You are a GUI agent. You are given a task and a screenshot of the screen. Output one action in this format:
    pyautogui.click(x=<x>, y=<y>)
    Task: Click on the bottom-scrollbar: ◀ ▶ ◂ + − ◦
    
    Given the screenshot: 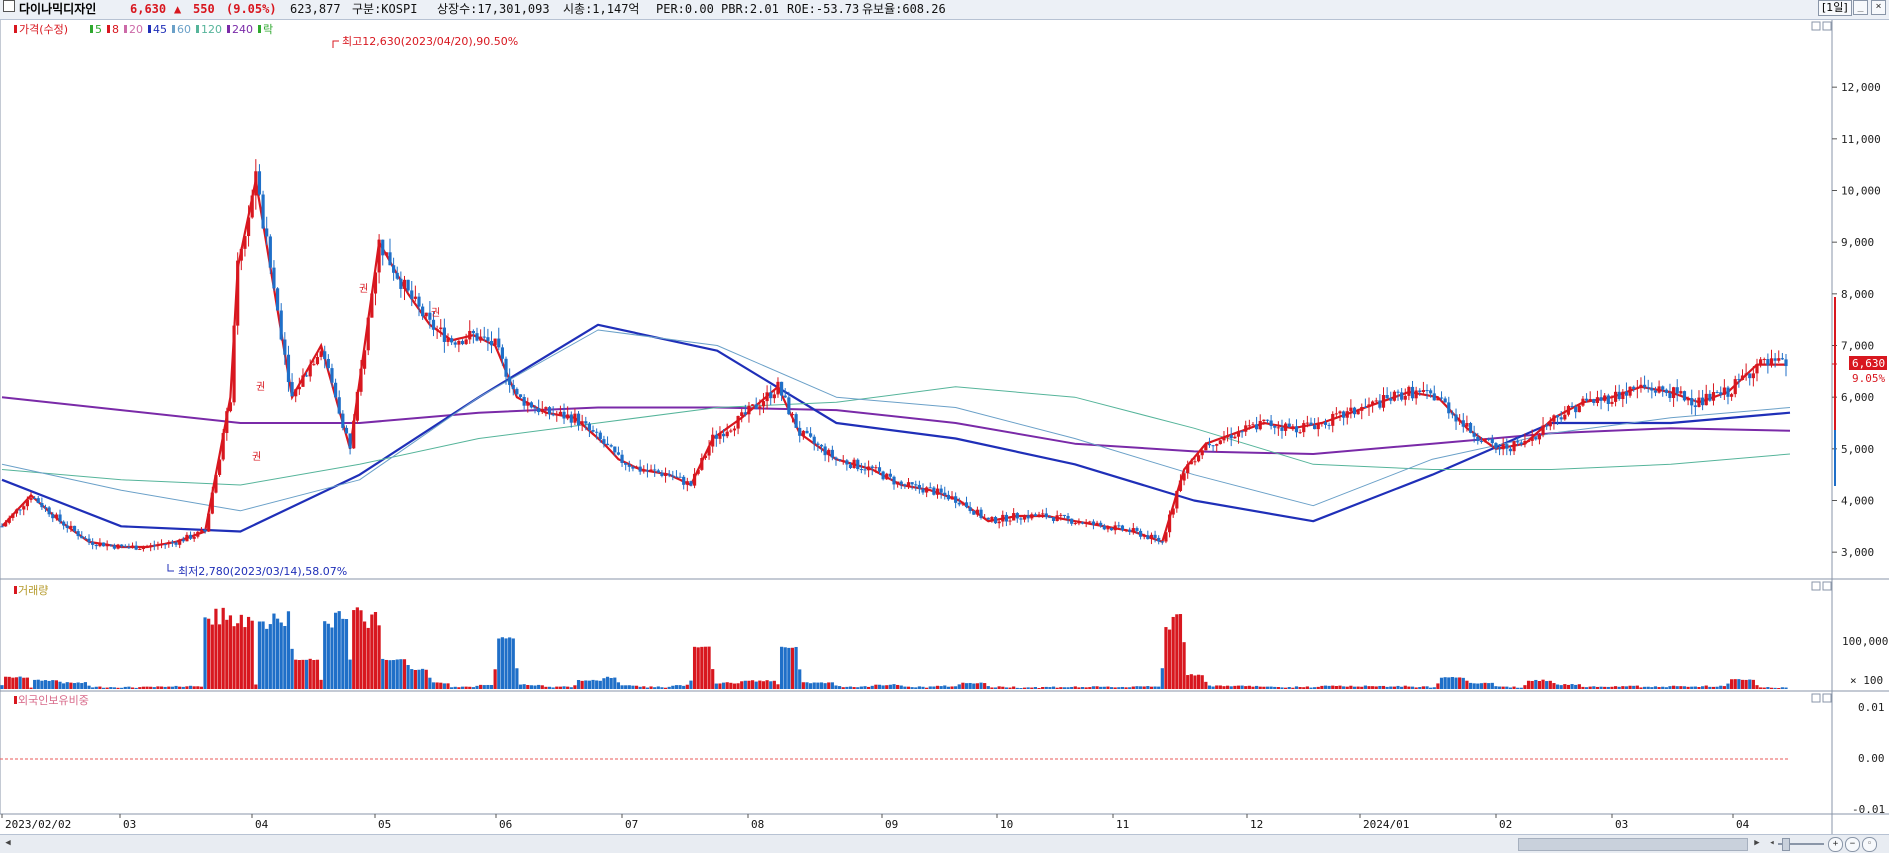 What is the action you would take?
    pyautogui.click(x=944, y=843)
    